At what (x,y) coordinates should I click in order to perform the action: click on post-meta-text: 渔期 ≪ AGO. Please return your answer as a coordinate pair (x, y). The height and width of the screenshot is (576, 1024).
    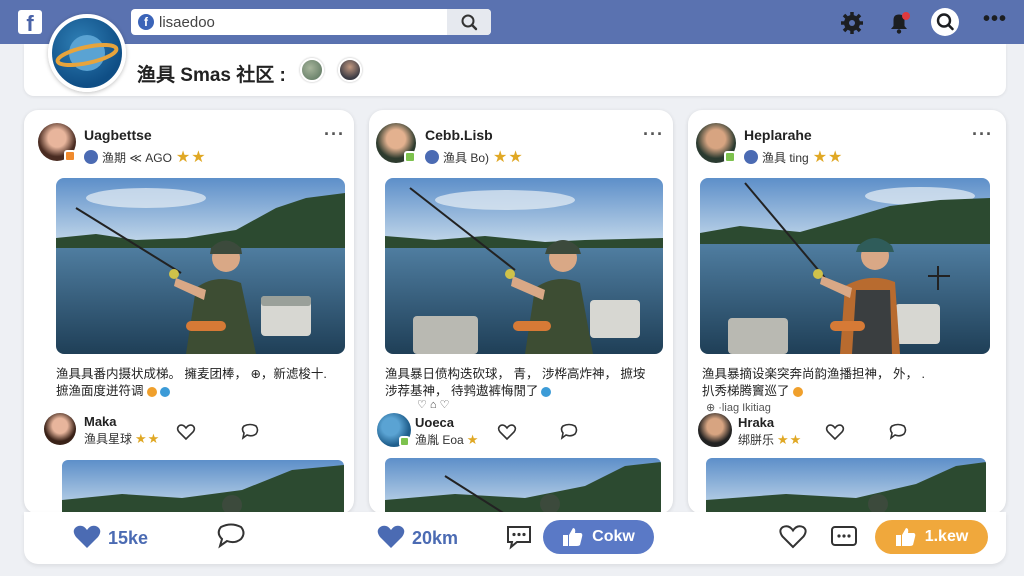
    Looking at the image, I should click on (137, 157).